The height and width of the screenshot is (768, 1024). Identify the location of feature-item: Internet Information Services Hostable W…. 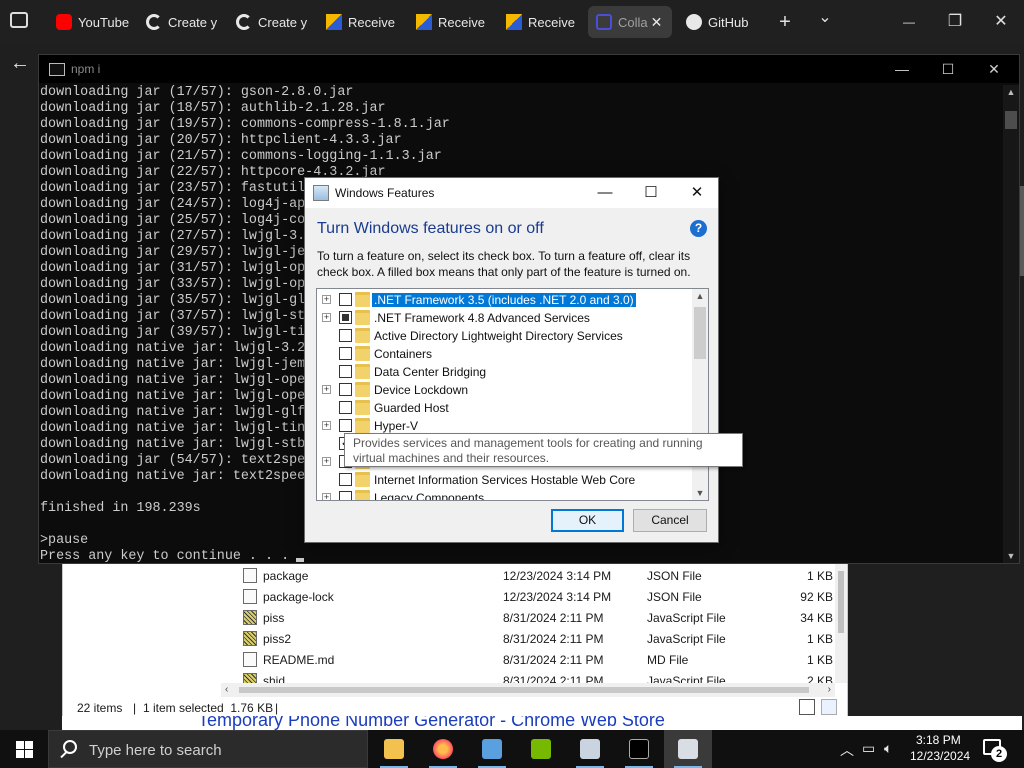
(505, 480).